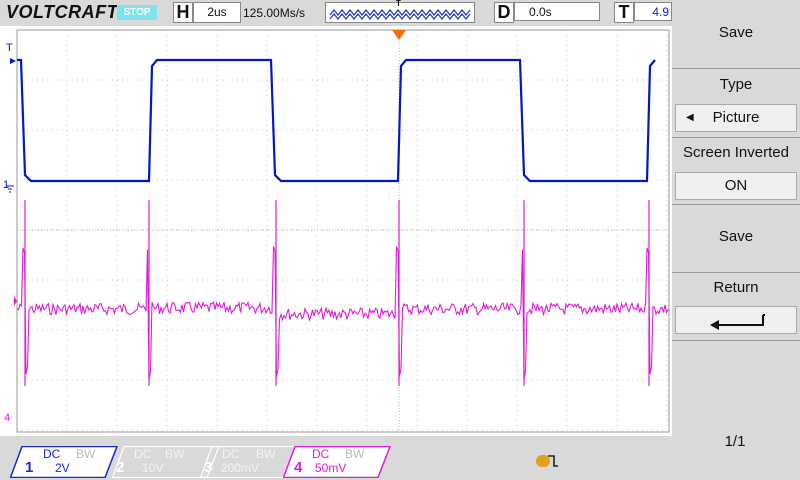  What do you see at coordinates (736, 186) in the screenshot?
I see `screen-inverted-toggle: ON` at bounding box center [736, 186].